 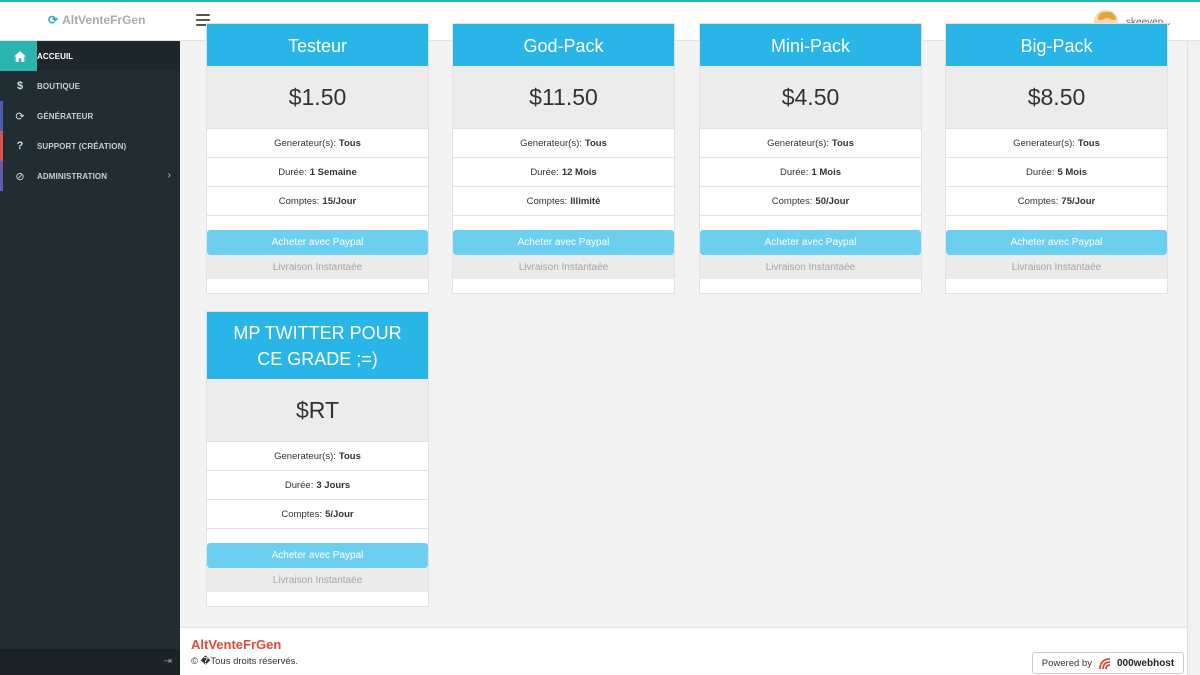 What do you see at coordinates (317, 485) in the screenshot?
I see `pack-duration: Durée: 3 Jours` at bounding box center [317, 485].